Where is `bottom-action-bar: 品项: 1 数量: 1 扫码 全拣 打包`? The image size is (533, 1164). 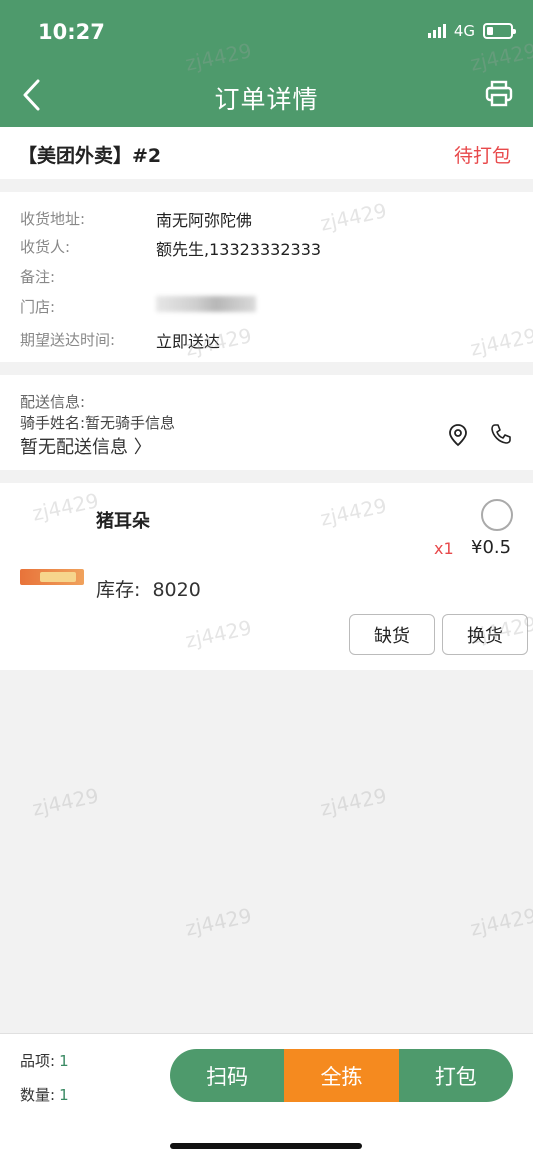 bottom-action-bar: 品项: 1 数量: 1 扫码 全拣 打包 is located at coordinates (266, 1098).